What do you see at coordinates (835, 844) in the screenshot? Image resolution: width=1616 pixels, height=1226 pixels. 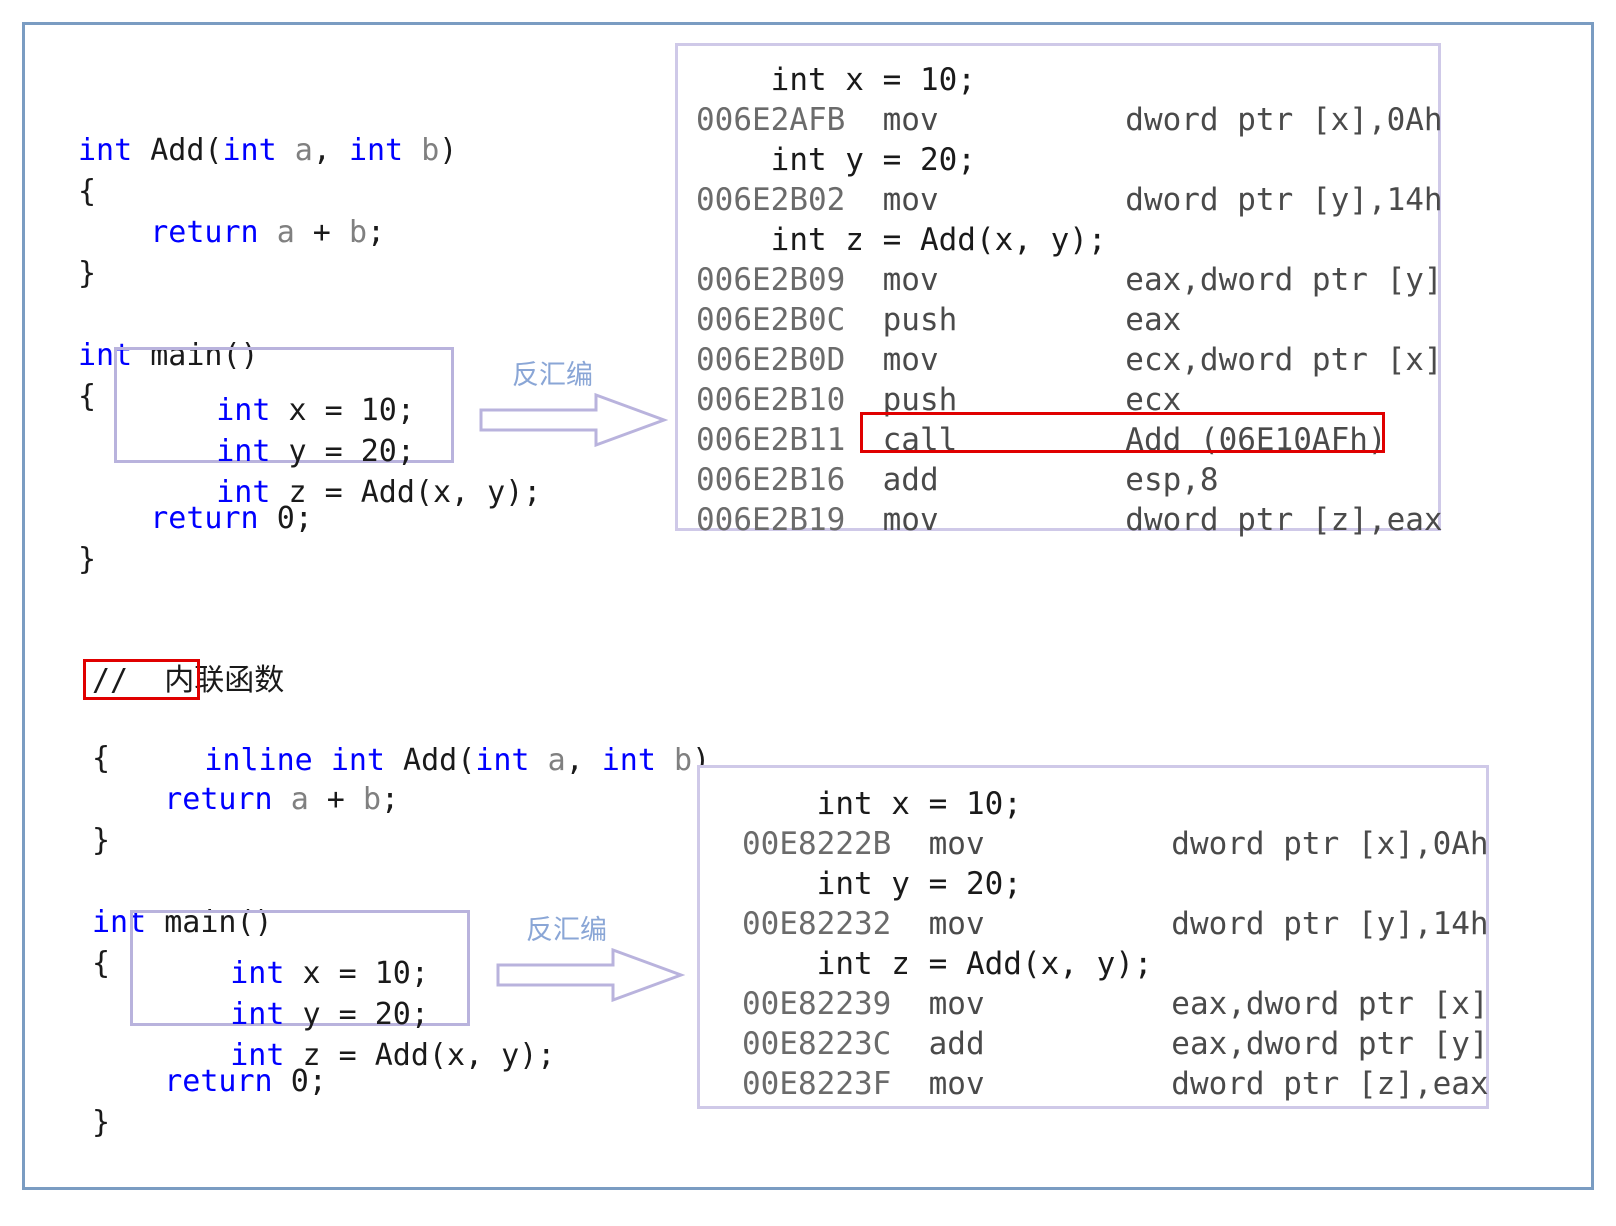 I see `instruction-address: 00E8222B` at bounding box center [835, 844].